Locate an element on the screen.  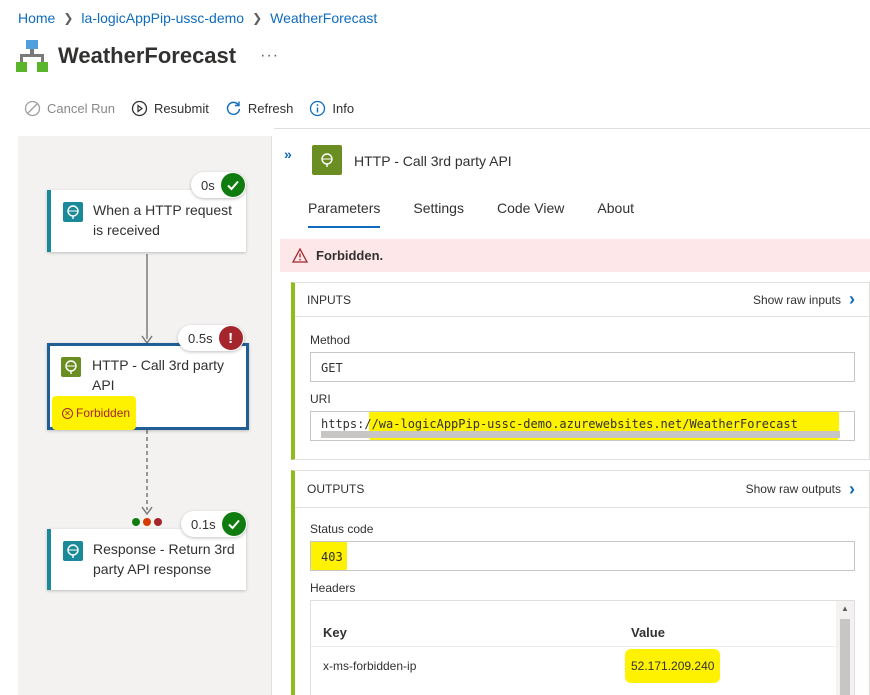
step-label: When a HTTP request is located at coordinates (163, 210).